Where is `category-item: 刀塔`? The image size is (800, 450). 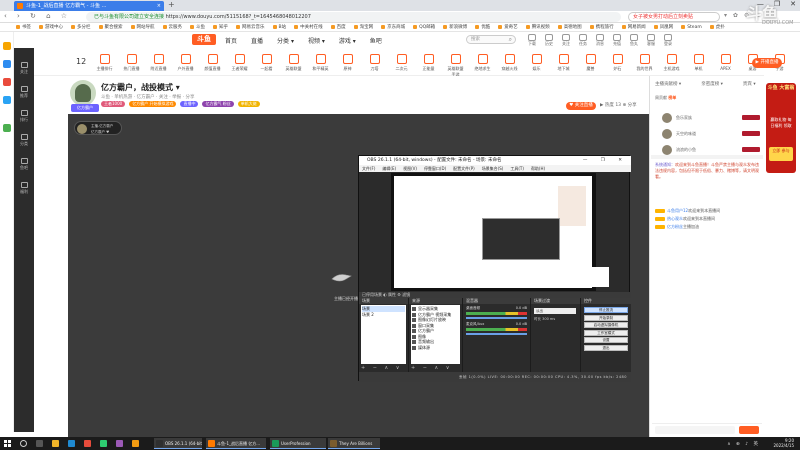
category-item: 刀塔 is located at coordinates (374, 66).